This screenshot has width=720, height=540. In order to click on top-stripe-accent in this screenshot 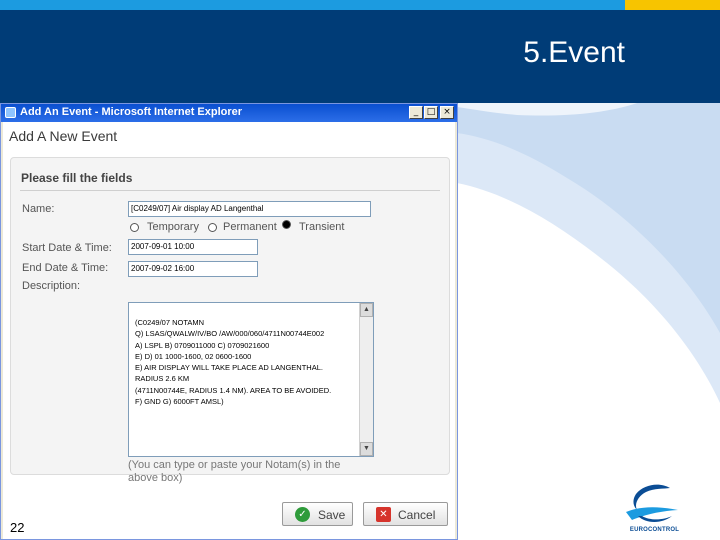, I will do `click(672, 5)`.